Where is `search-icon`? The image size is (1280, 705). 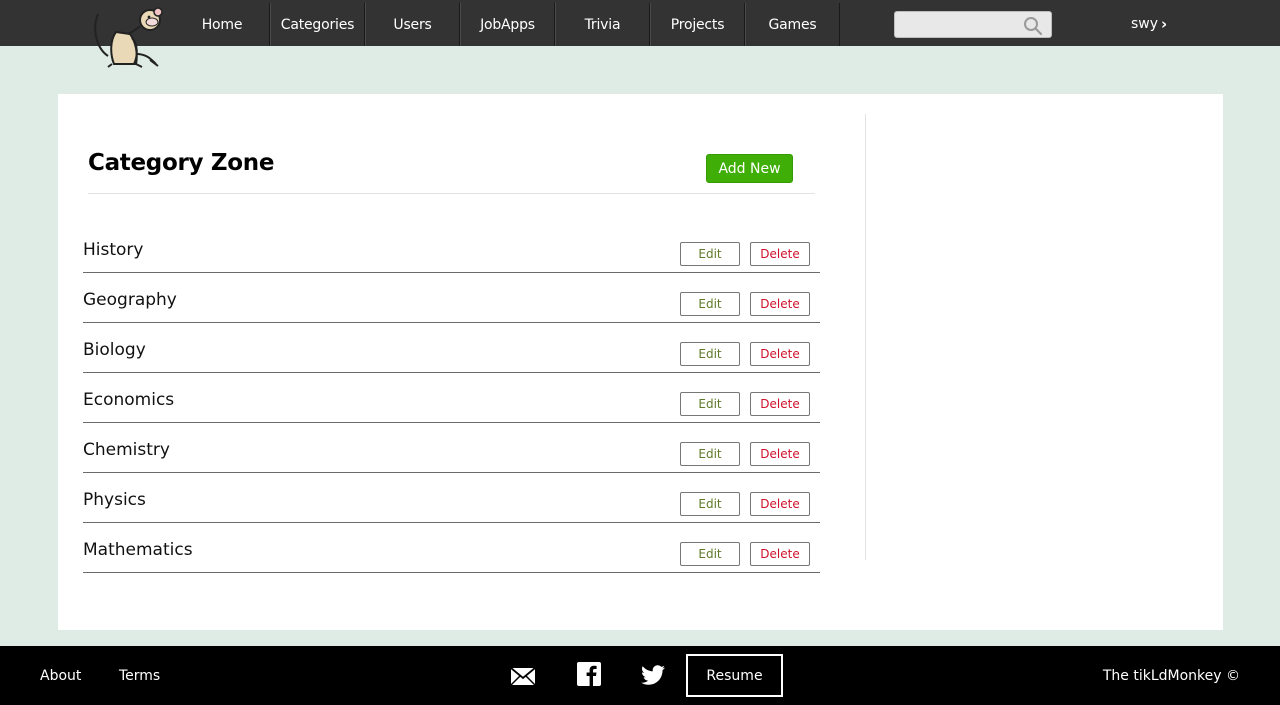 search-icon is located at coordinates (1033, 26).